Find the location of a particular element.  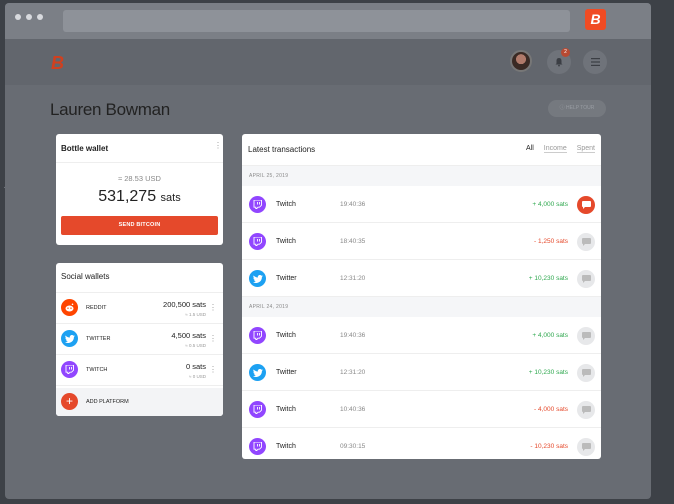

social-name: TWITCH is located at coordinates (97, 370).